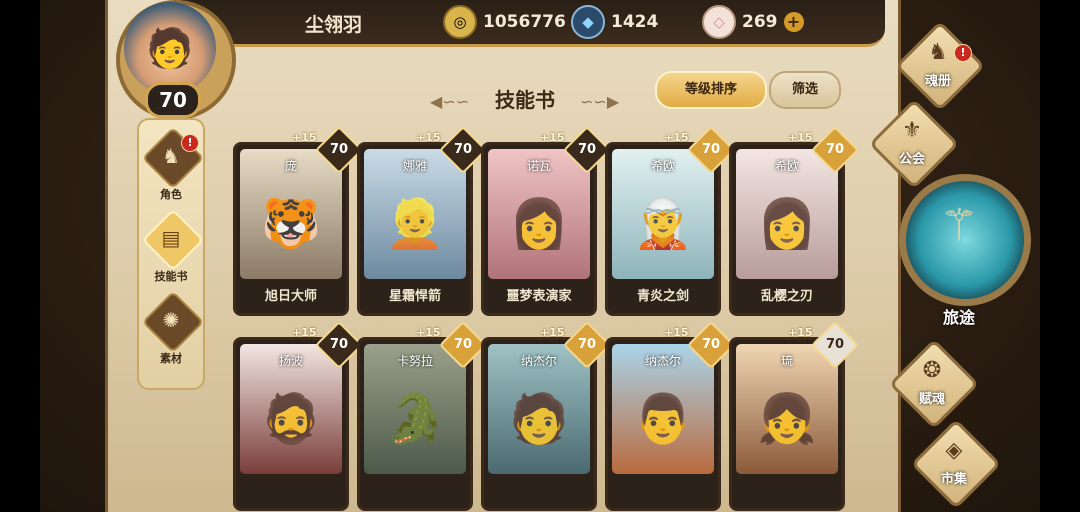  Describe the element at coordinates (171, 276) in the screenshot. I see `nav-label-skillbook: 技能书` at that location.